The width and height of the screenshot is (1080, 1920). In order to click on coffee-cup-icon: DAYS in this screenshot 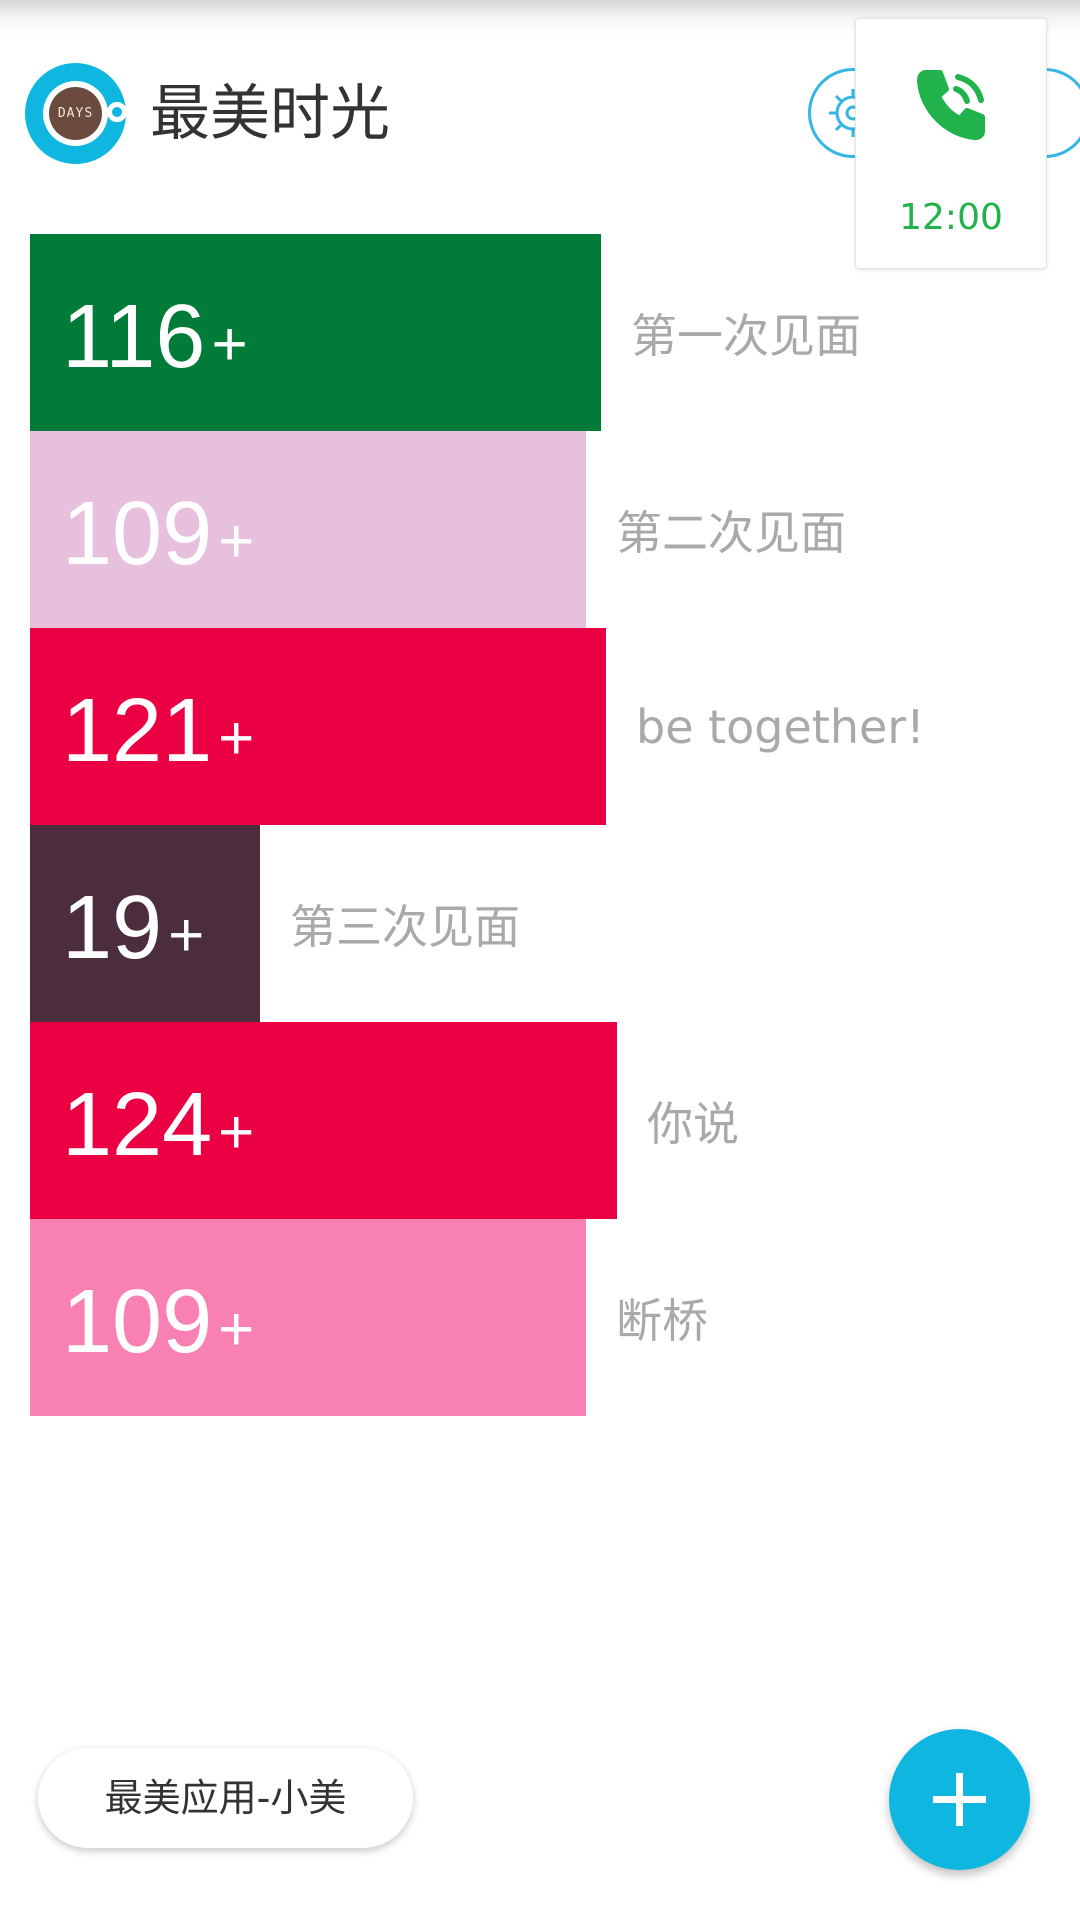, I will do `click(75, 113)`.